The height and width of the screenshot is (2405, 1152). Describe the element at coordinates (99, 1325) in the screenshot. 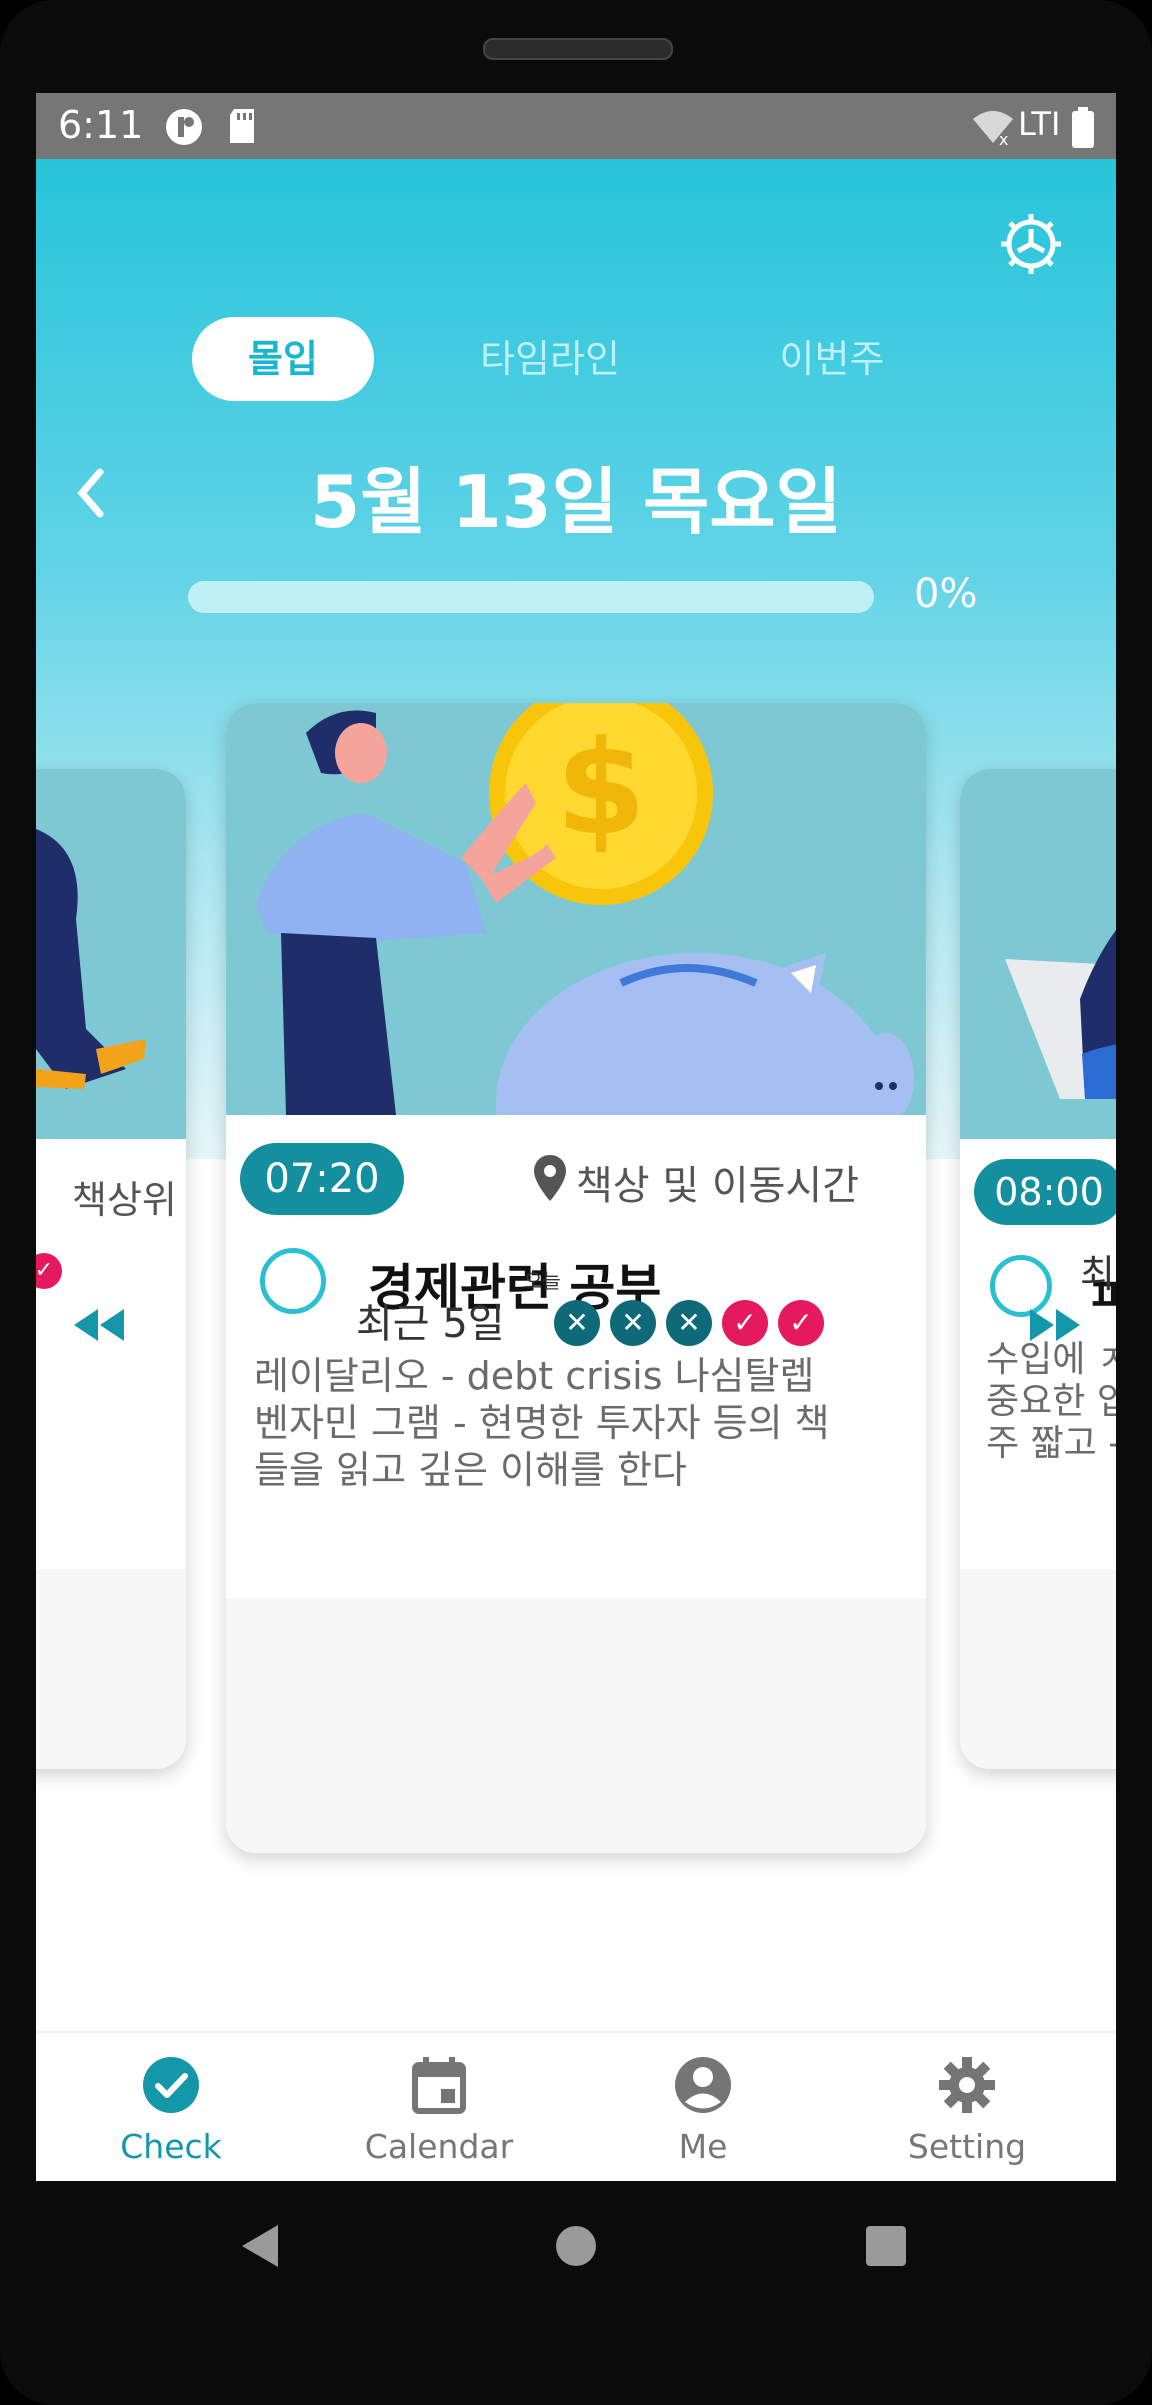

I see `rewind-icon` at that location.